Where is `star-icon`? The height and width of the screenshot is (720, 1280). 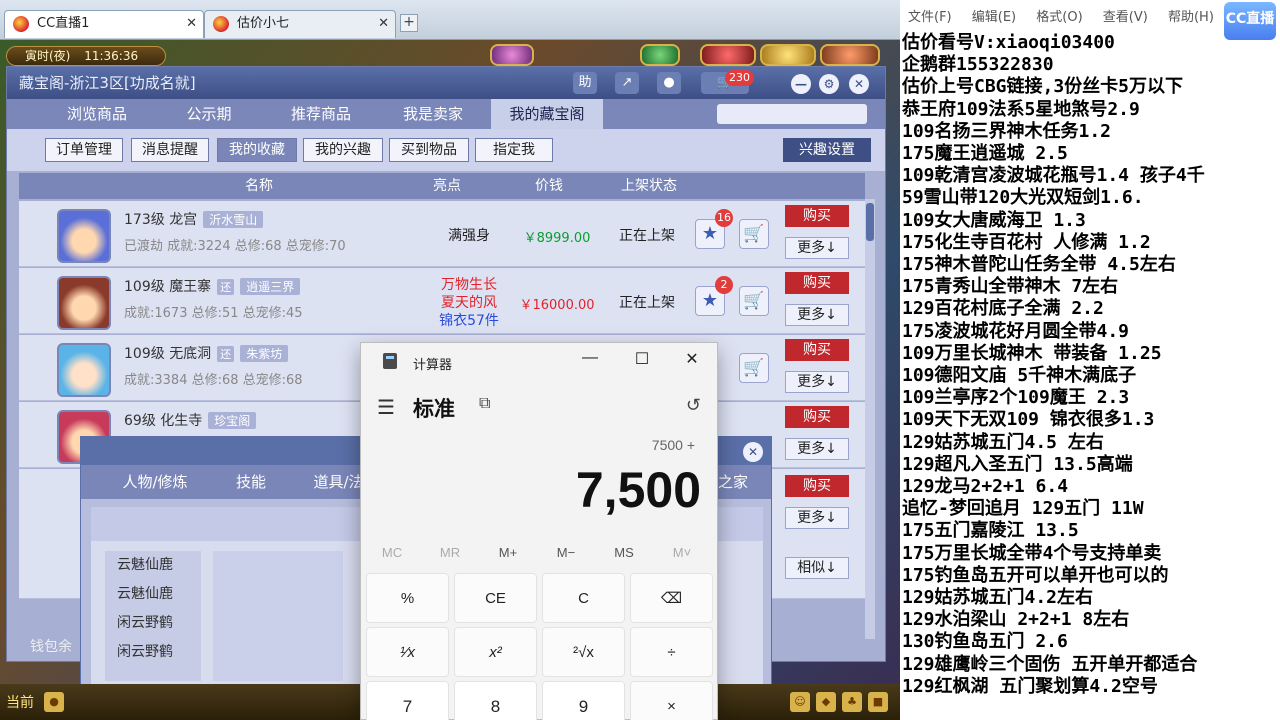
star-icon is located at coordinates (728, 55).